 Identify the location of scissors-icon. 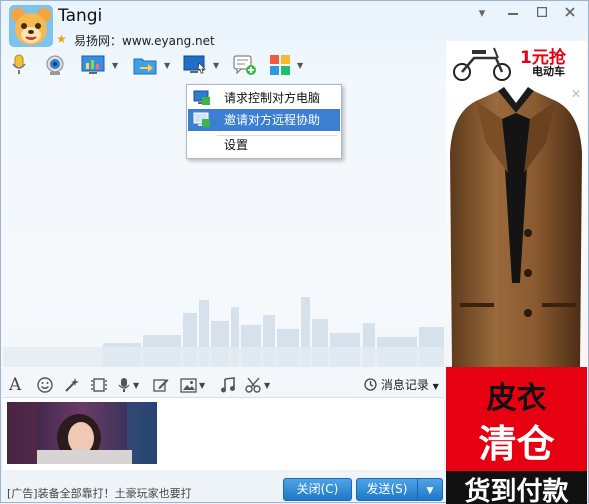
(253, 385).